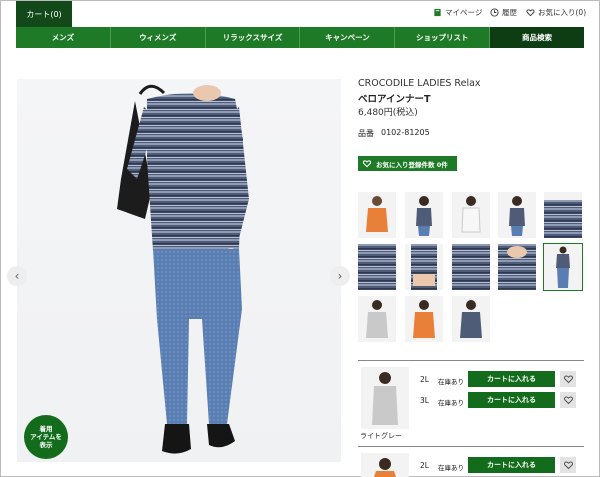 This screenshot has height=477, width=600. I want to click on main-nav: メンズ ウィメンズ リラックスサイズ キャンペーン ショップリスト 商品検索, so click(300, 37).